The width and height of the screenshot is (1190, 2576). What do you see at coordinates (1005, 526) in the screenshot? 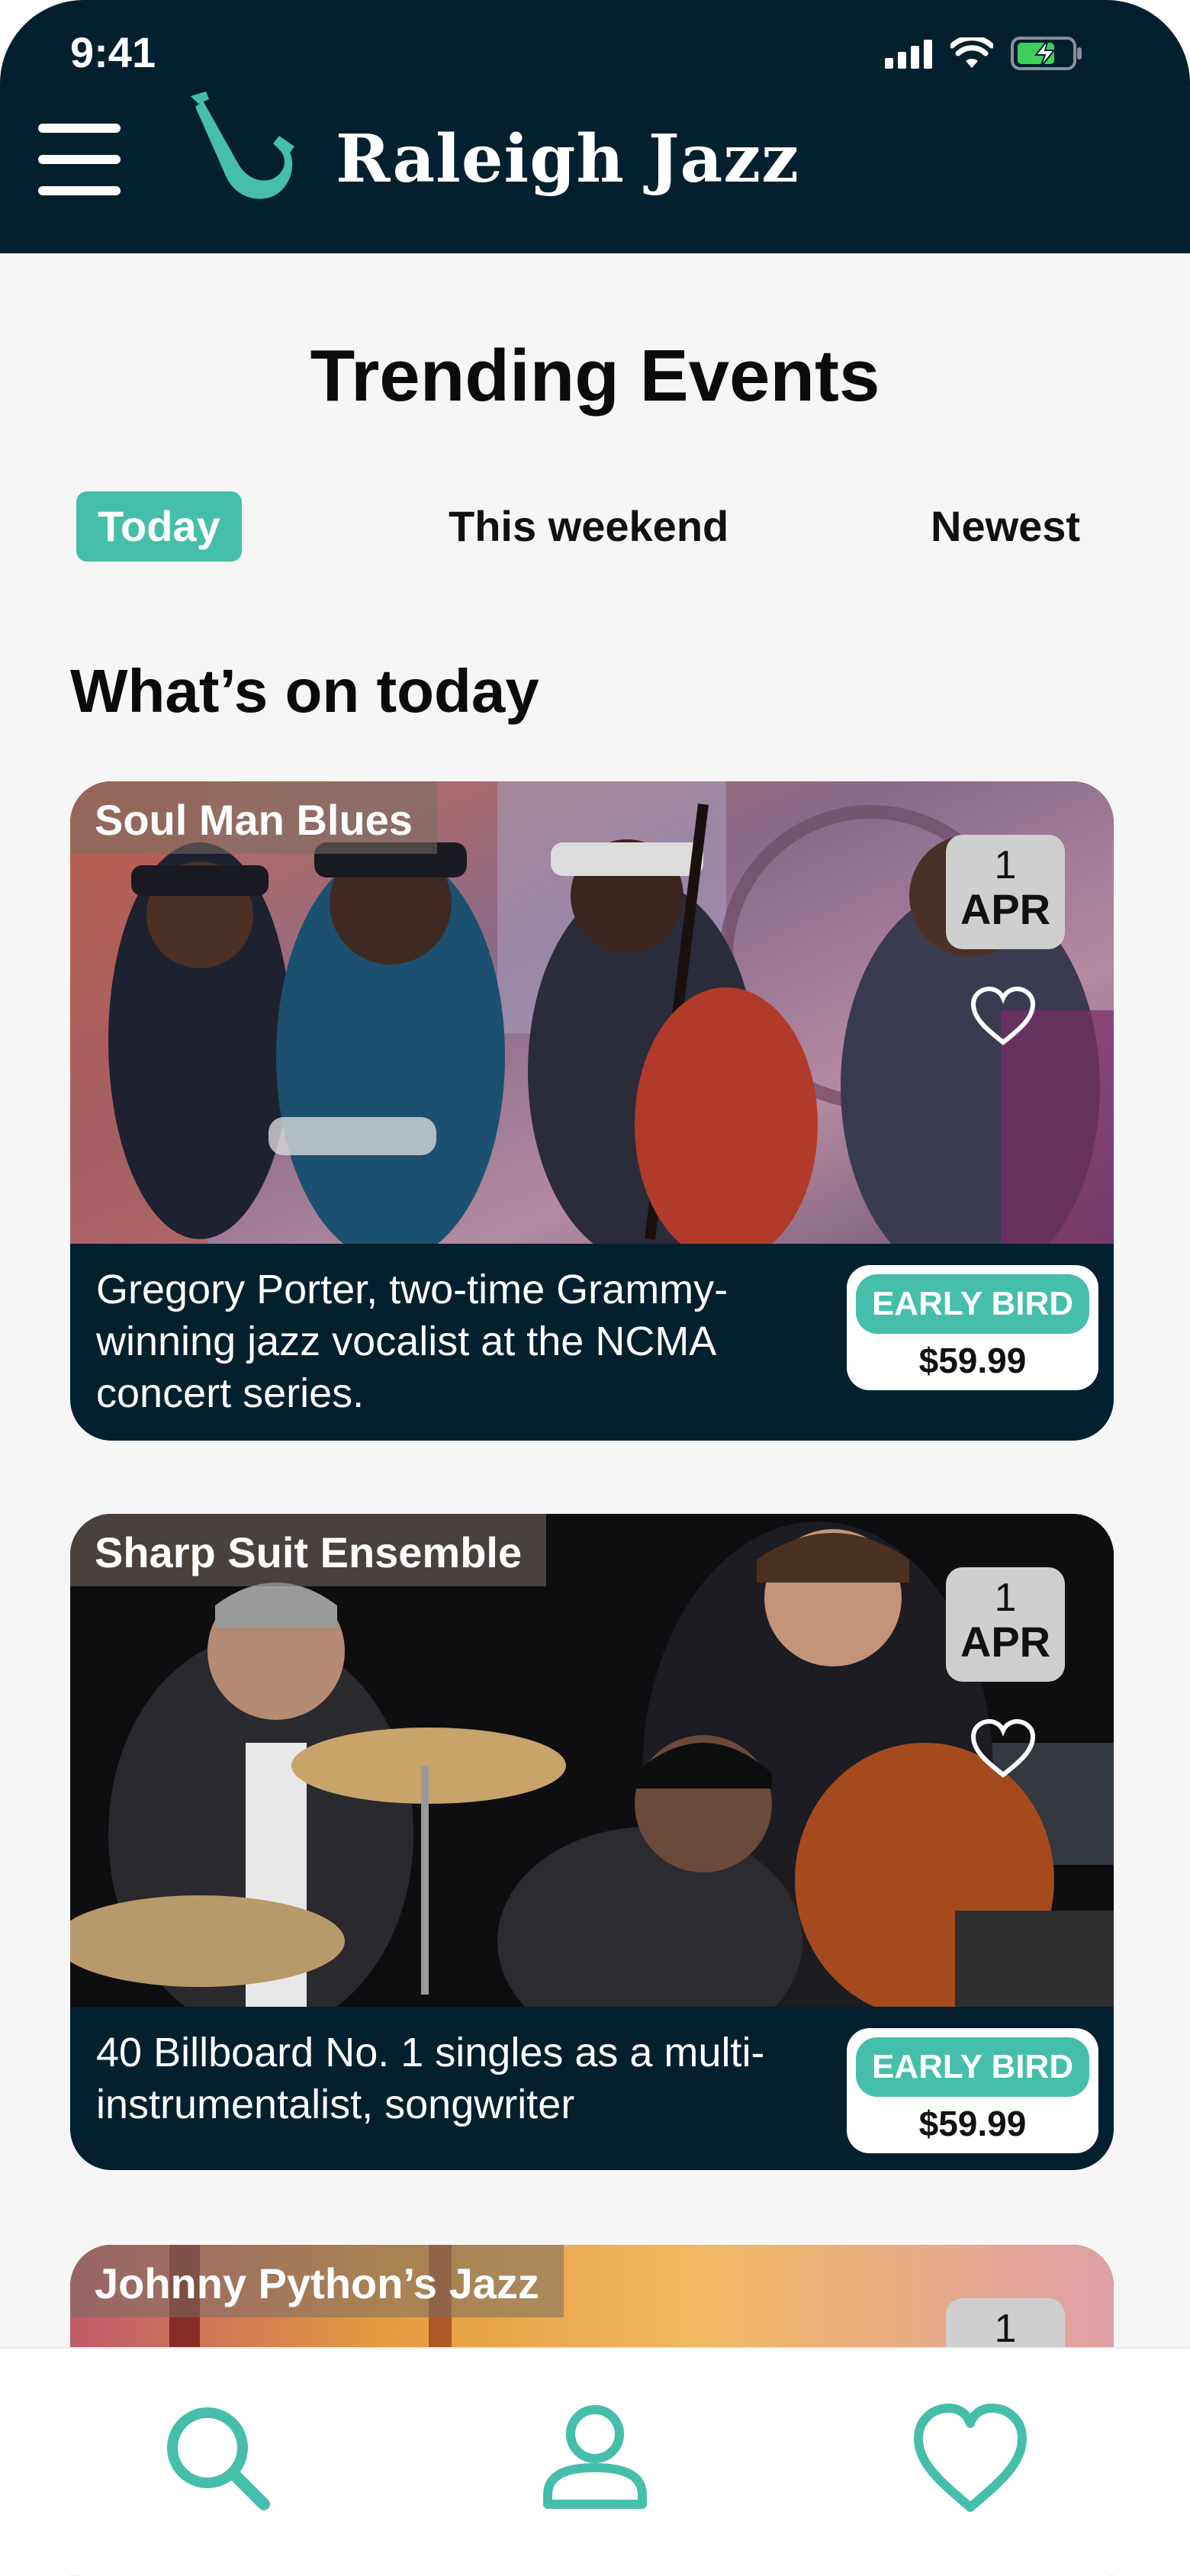
I see `tab-newest: Newest` at bounding box center [1005, 526].